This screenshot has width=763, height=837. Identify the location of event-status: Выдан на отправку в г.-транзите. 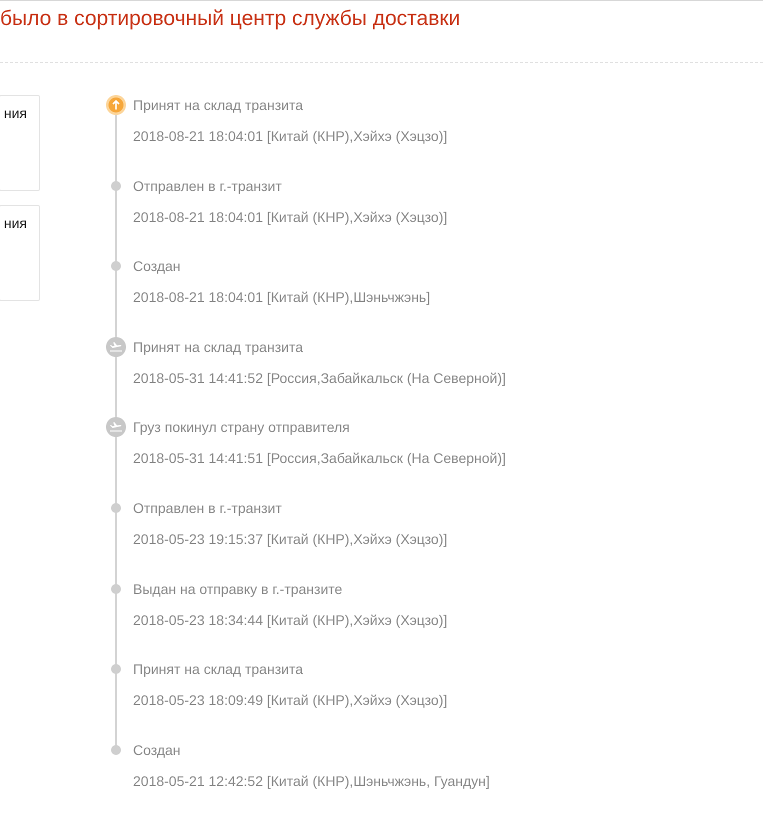
(238, 589).